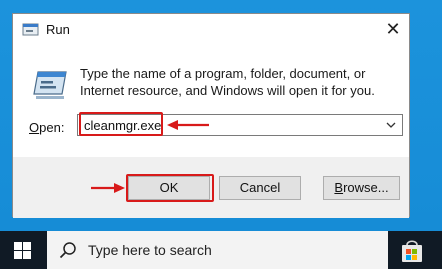 This screenshot has height=269, width=442. Describe the element at coordinates (58, 29) in the screenshot. I see `window-title: Run` at that location.